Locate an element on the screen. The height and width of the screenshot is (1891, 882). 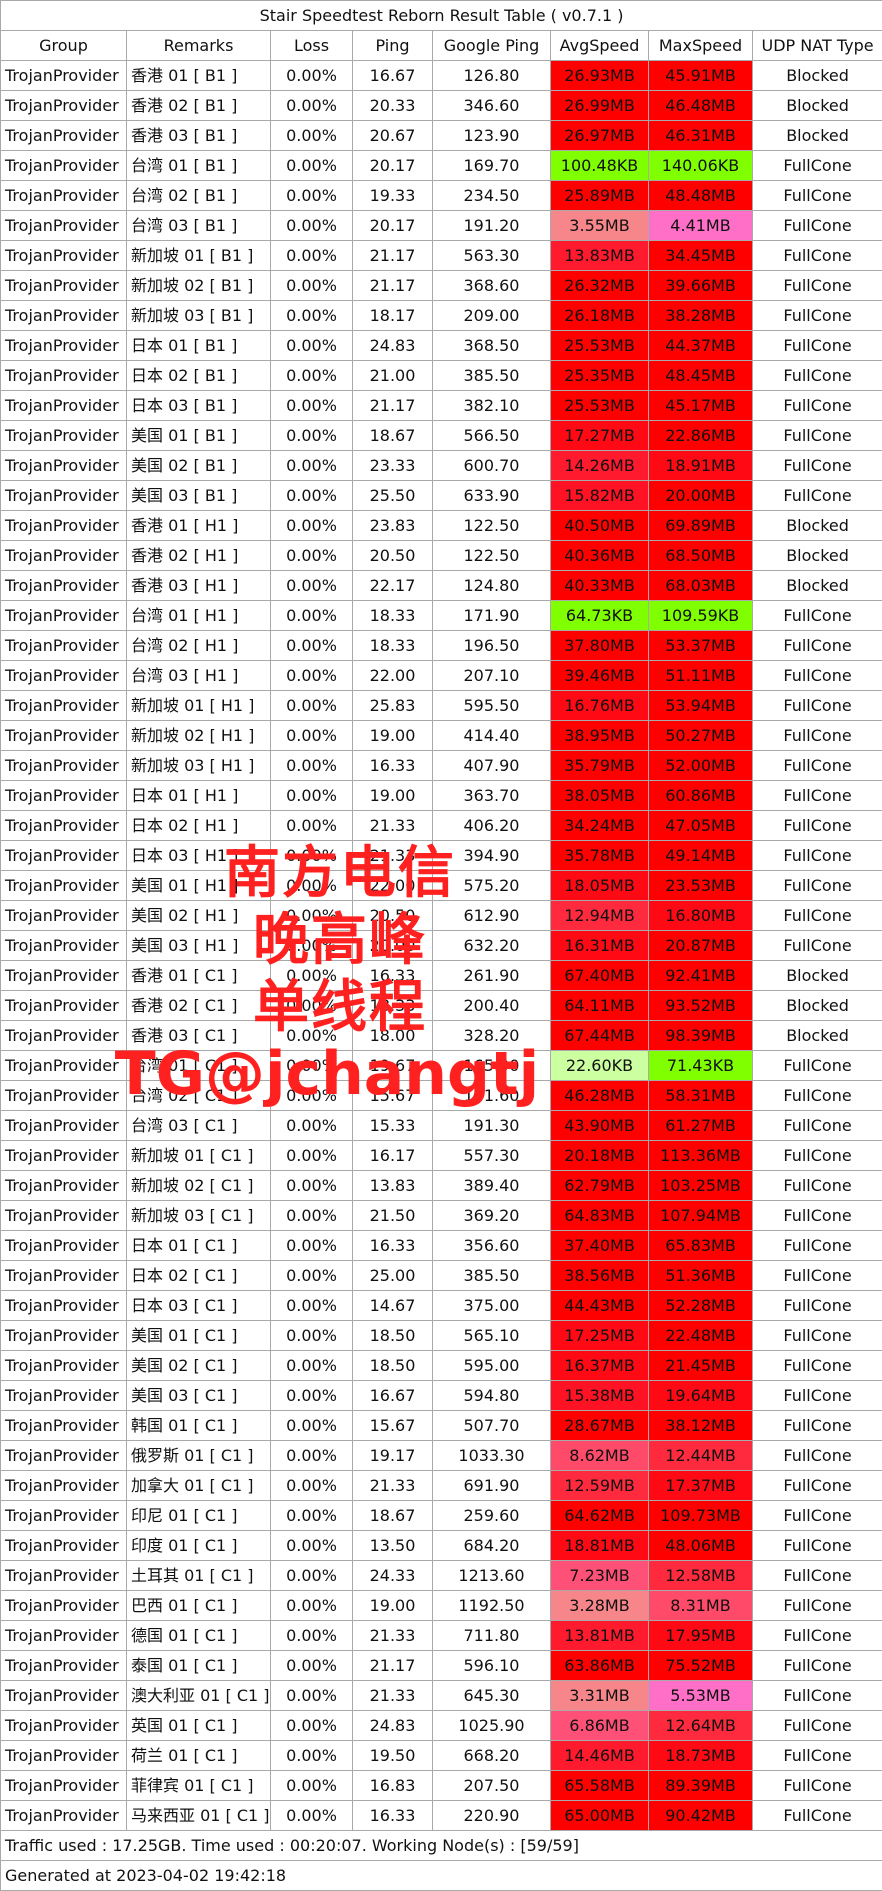
cell-avg-speed: 13.81MB is located at coordinates (600, 1636).